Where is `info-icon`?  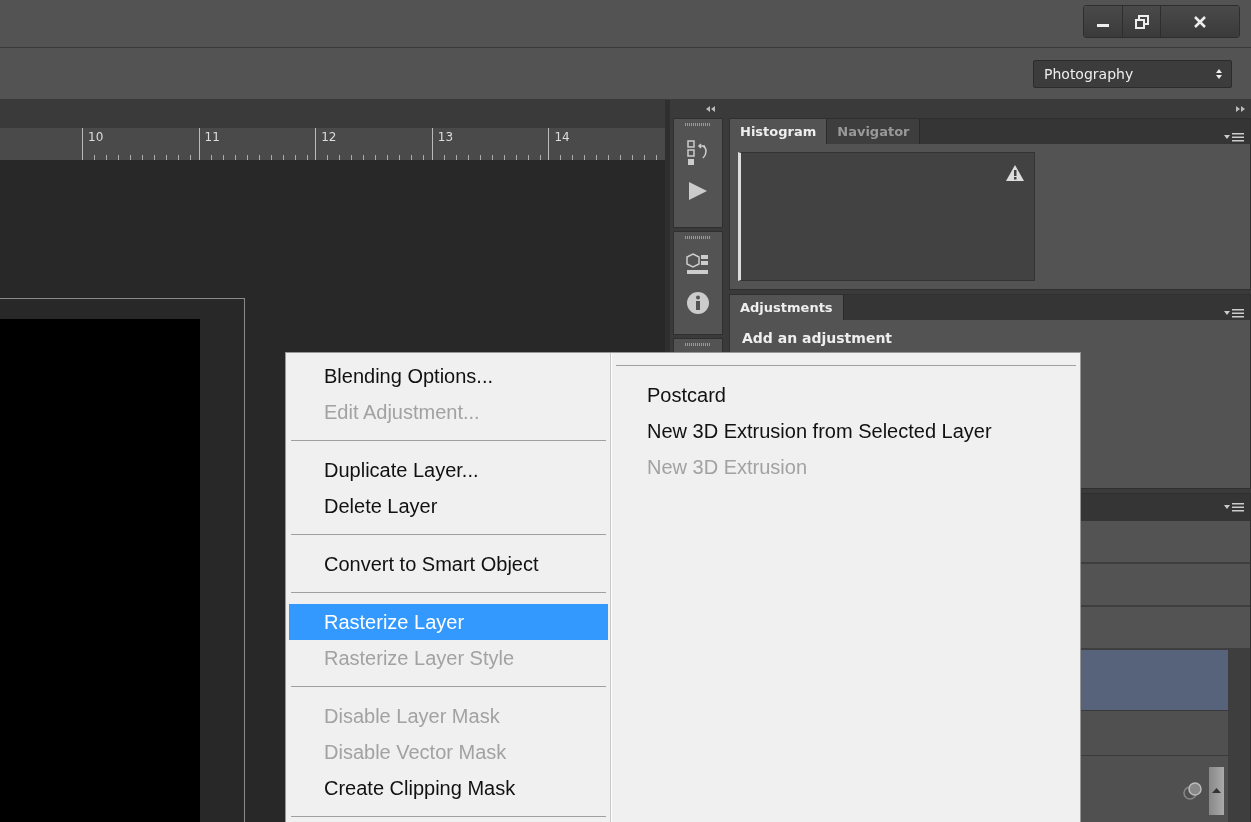 info-icon is located at coordinates (698, 303).